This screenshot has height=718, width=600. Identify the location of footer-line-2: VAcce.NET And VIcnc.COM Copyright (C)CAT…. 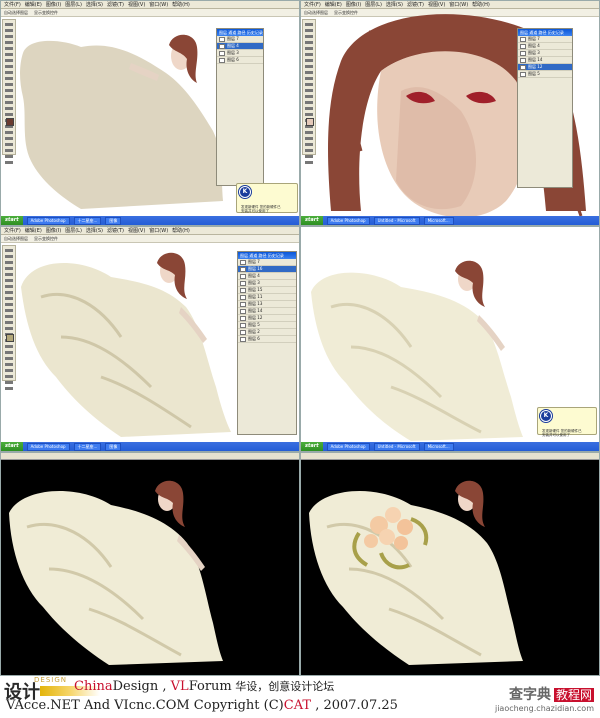
(202, 705).